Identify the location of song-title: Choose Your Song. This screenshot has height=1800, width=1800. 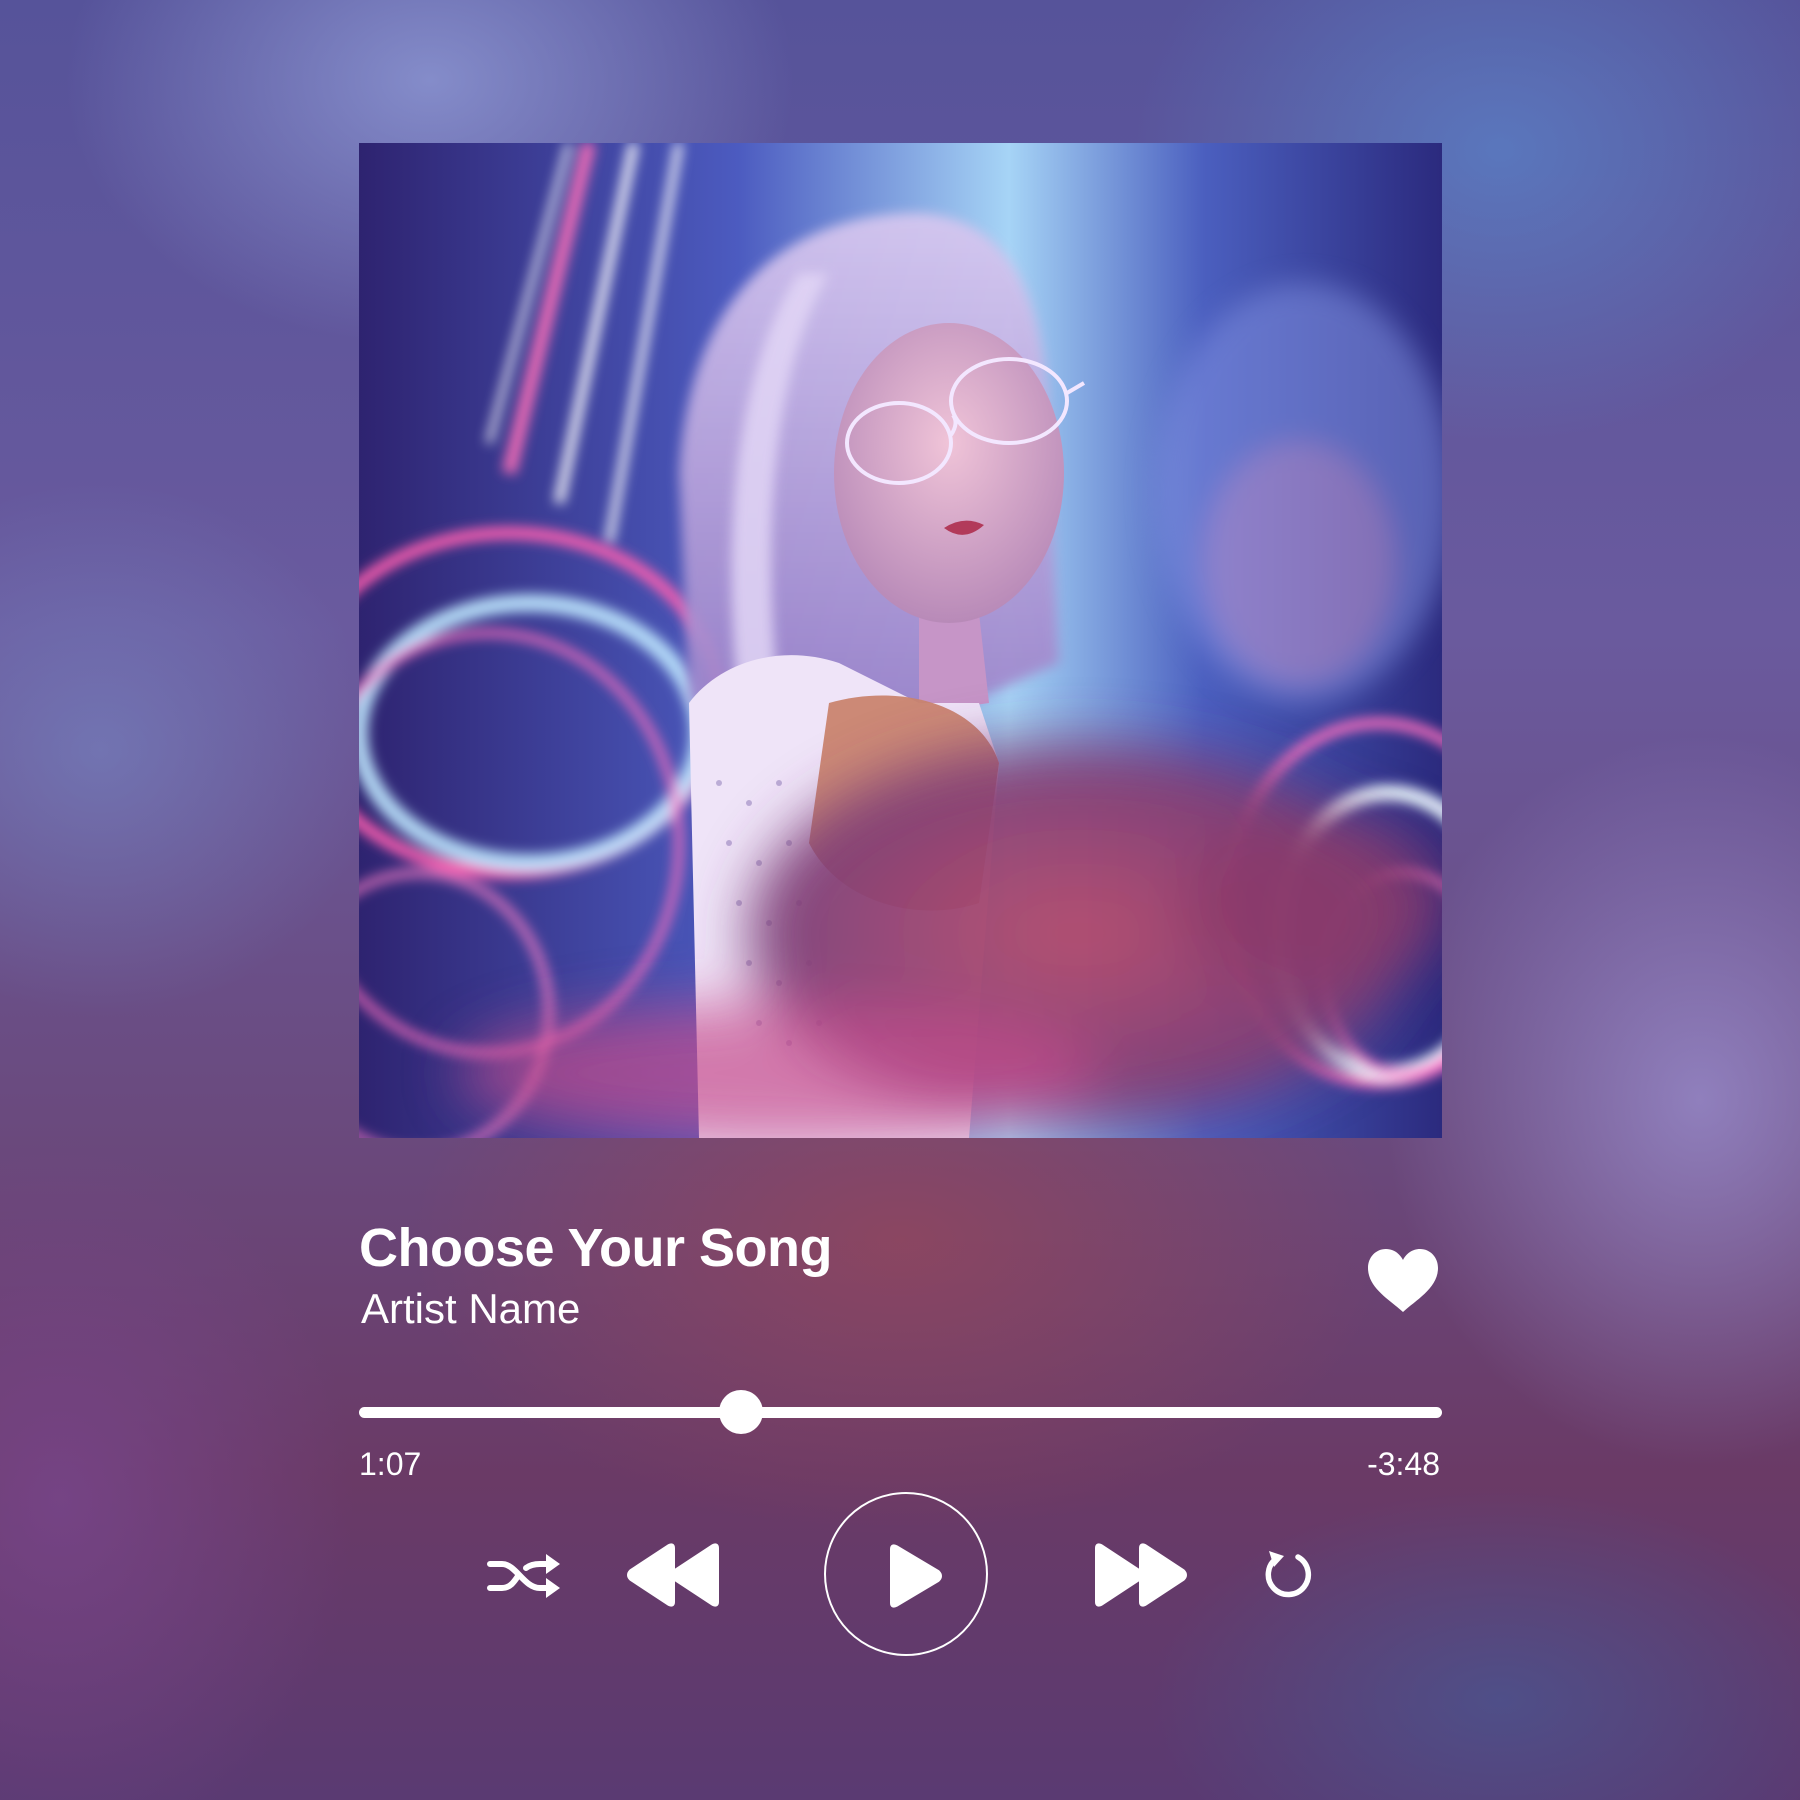
(596, 1248).